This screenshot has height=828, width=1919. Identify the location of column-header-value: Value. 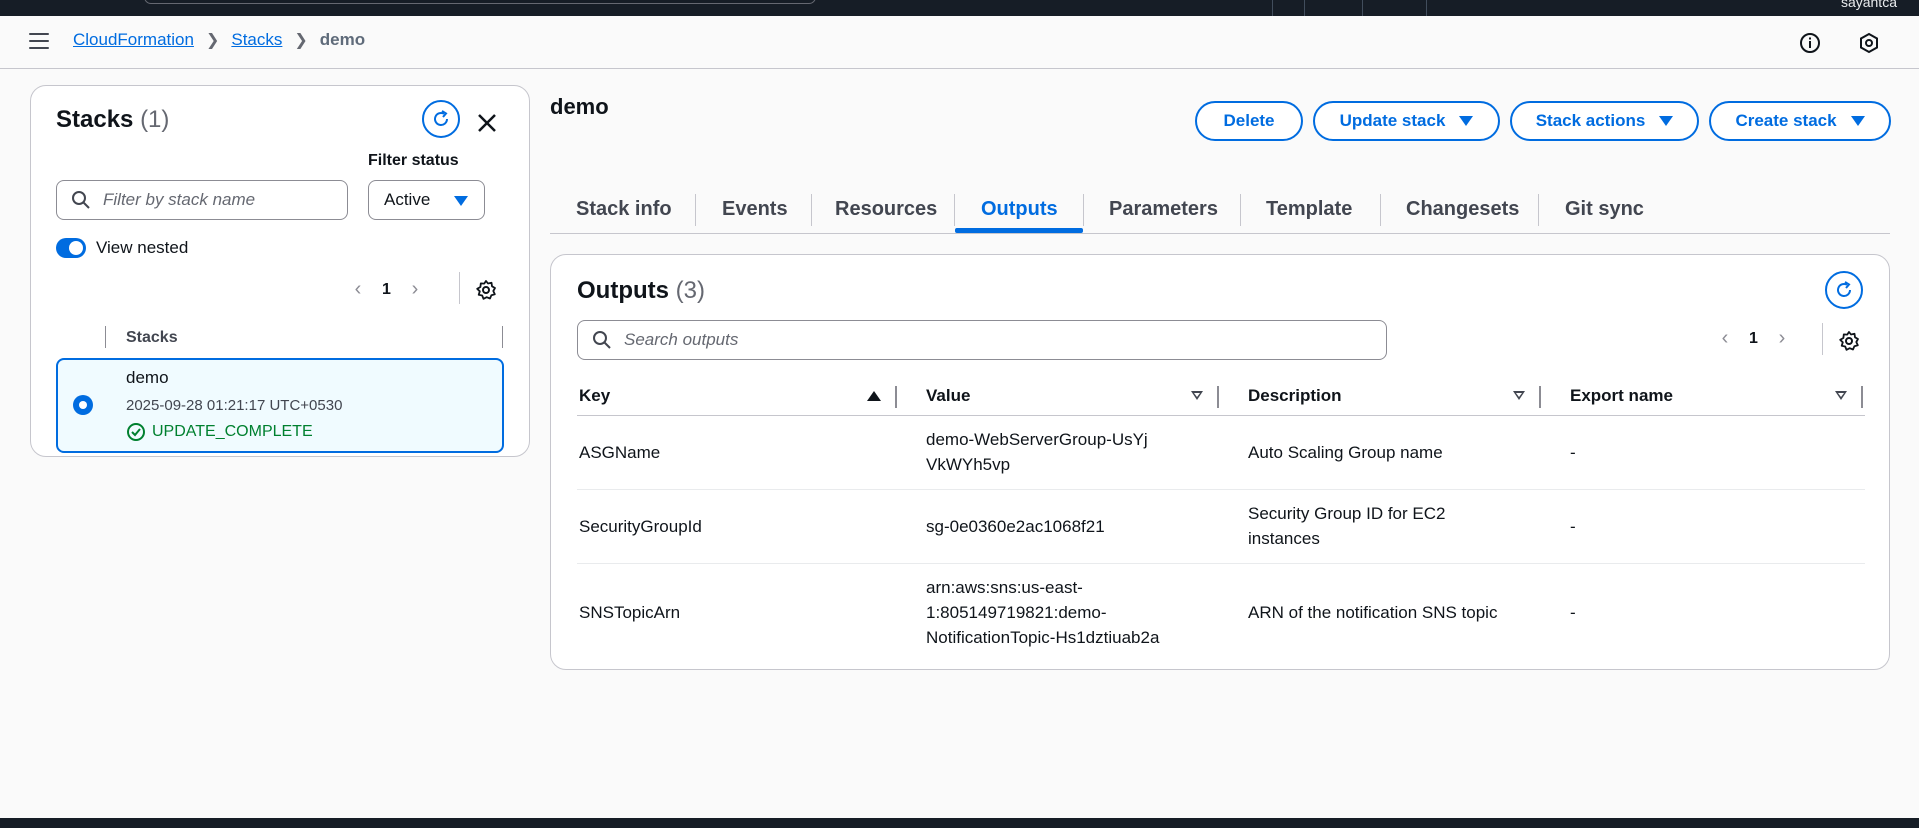
(1060, 396).